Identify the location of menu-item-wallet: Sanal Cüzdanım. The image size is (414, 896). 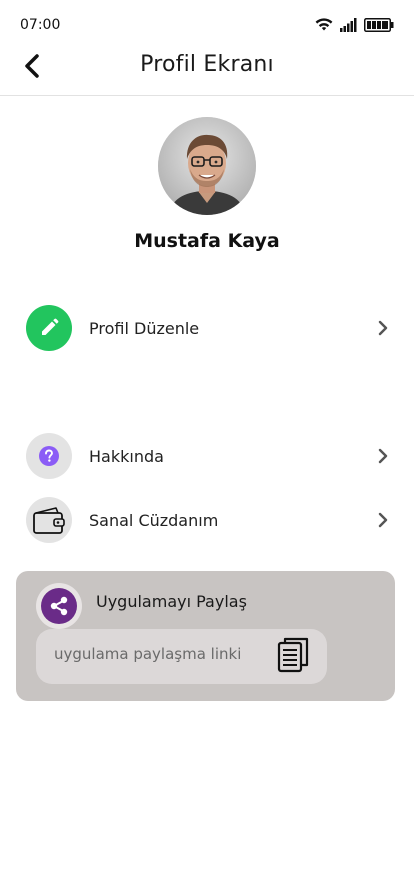
(208, 520).